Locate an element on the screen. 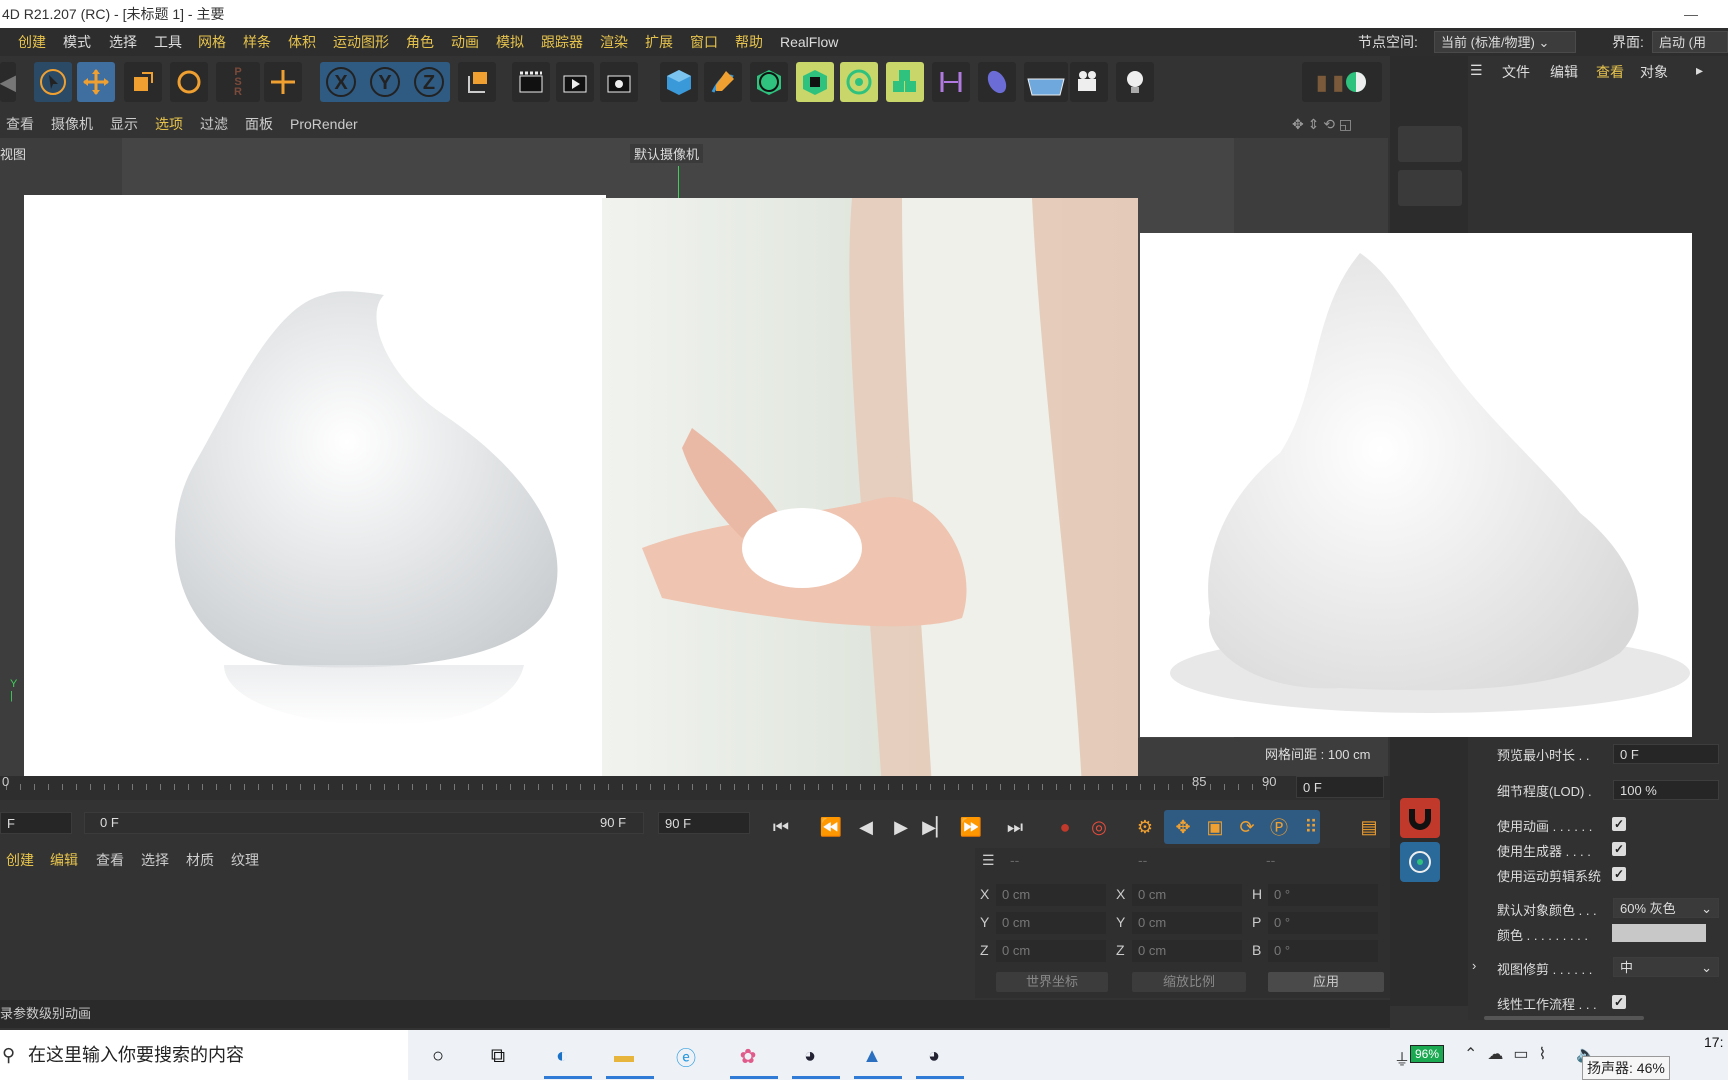 The height and width of the screenshot is (1080, 1728). transform-tool-icon is located at coordinates (283, 82).